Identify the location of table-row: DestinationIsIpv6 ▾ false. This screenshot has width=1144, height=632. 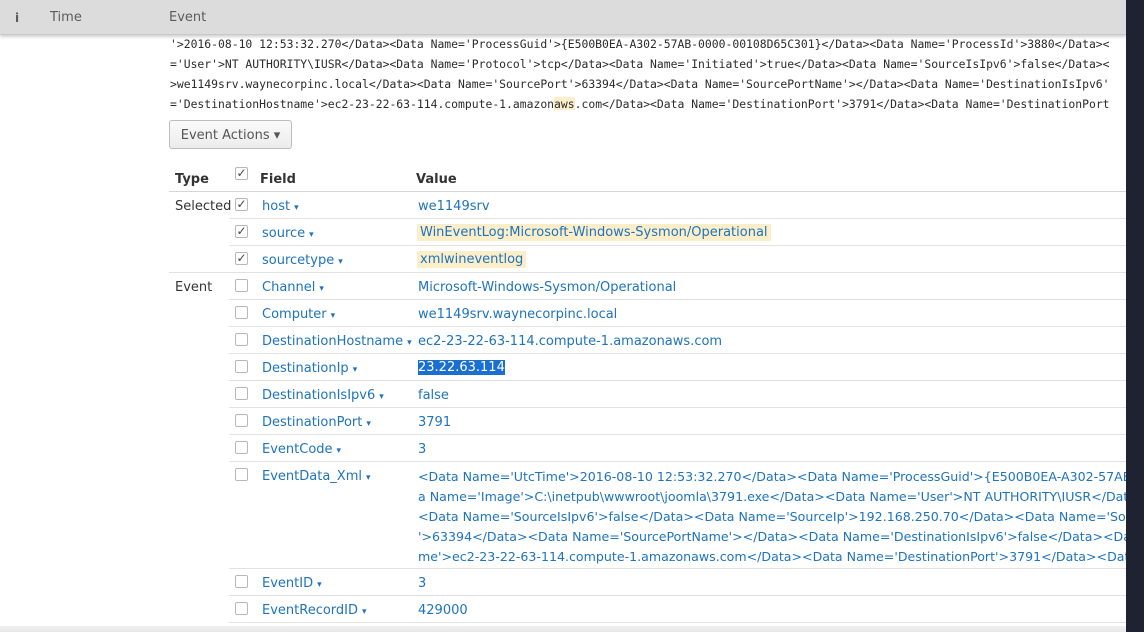
(647, 394).